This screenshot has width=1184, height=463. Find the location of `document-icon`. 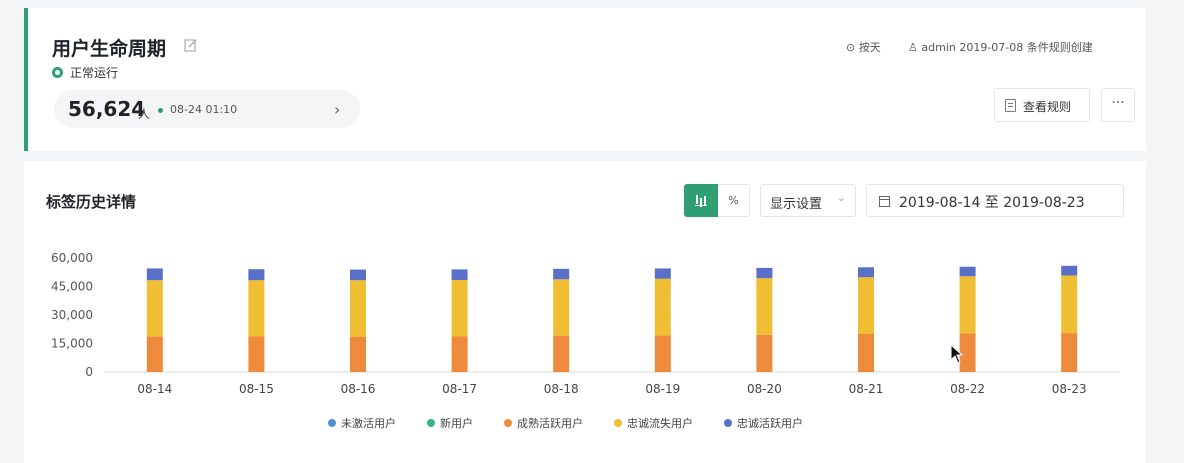

document-icon is located at coordinates (1010, 105).